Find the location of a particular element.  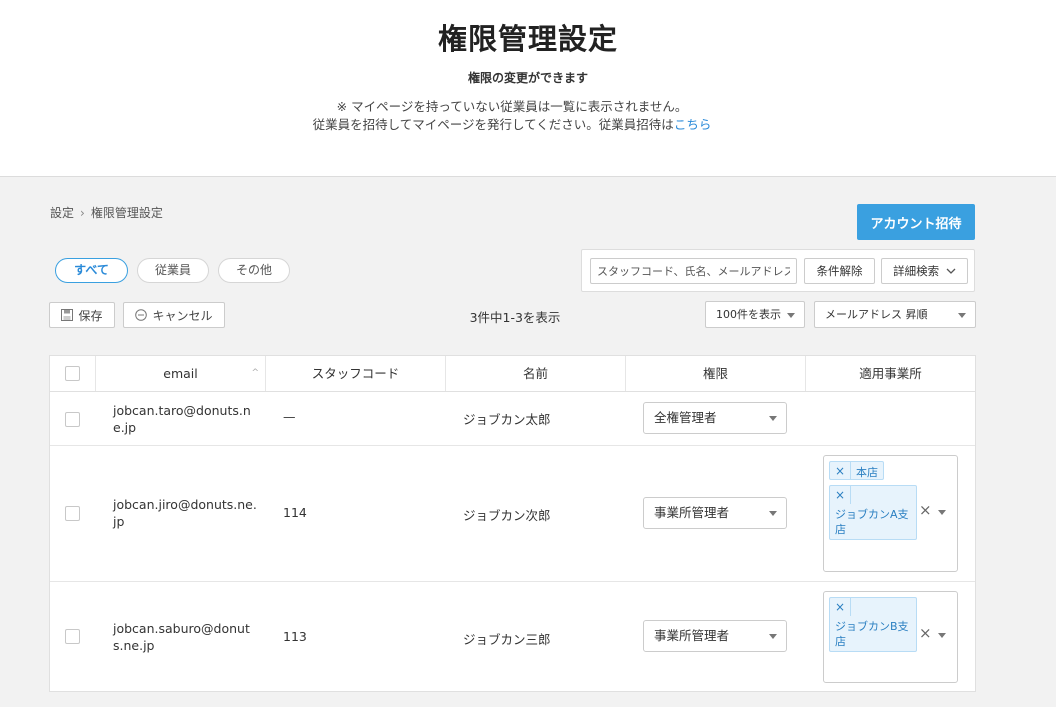

result-count: 3件中1-3を表示 is located at coordinates (515, 317).